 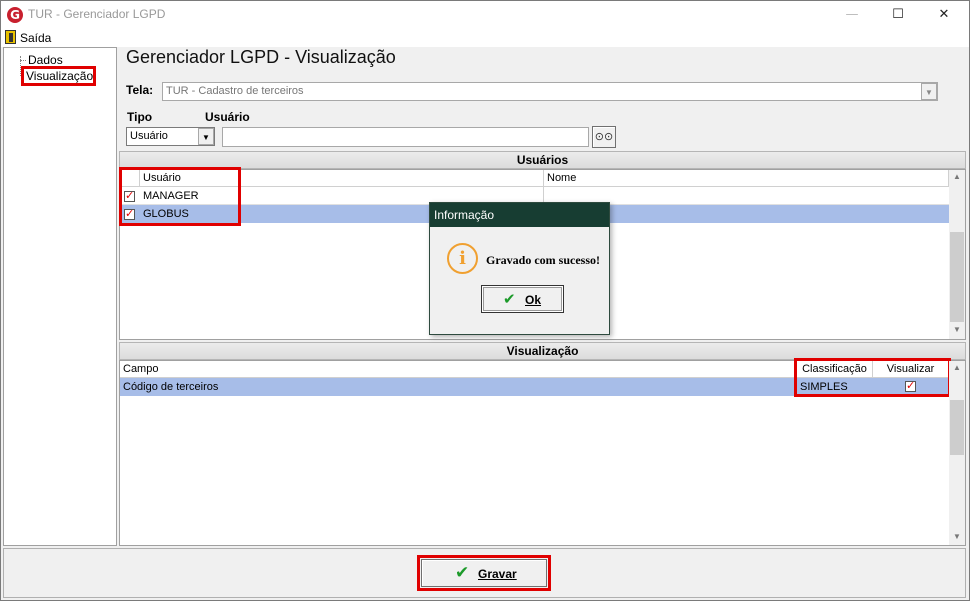 I want to click on tree-connector, so click(x=23, y=60).